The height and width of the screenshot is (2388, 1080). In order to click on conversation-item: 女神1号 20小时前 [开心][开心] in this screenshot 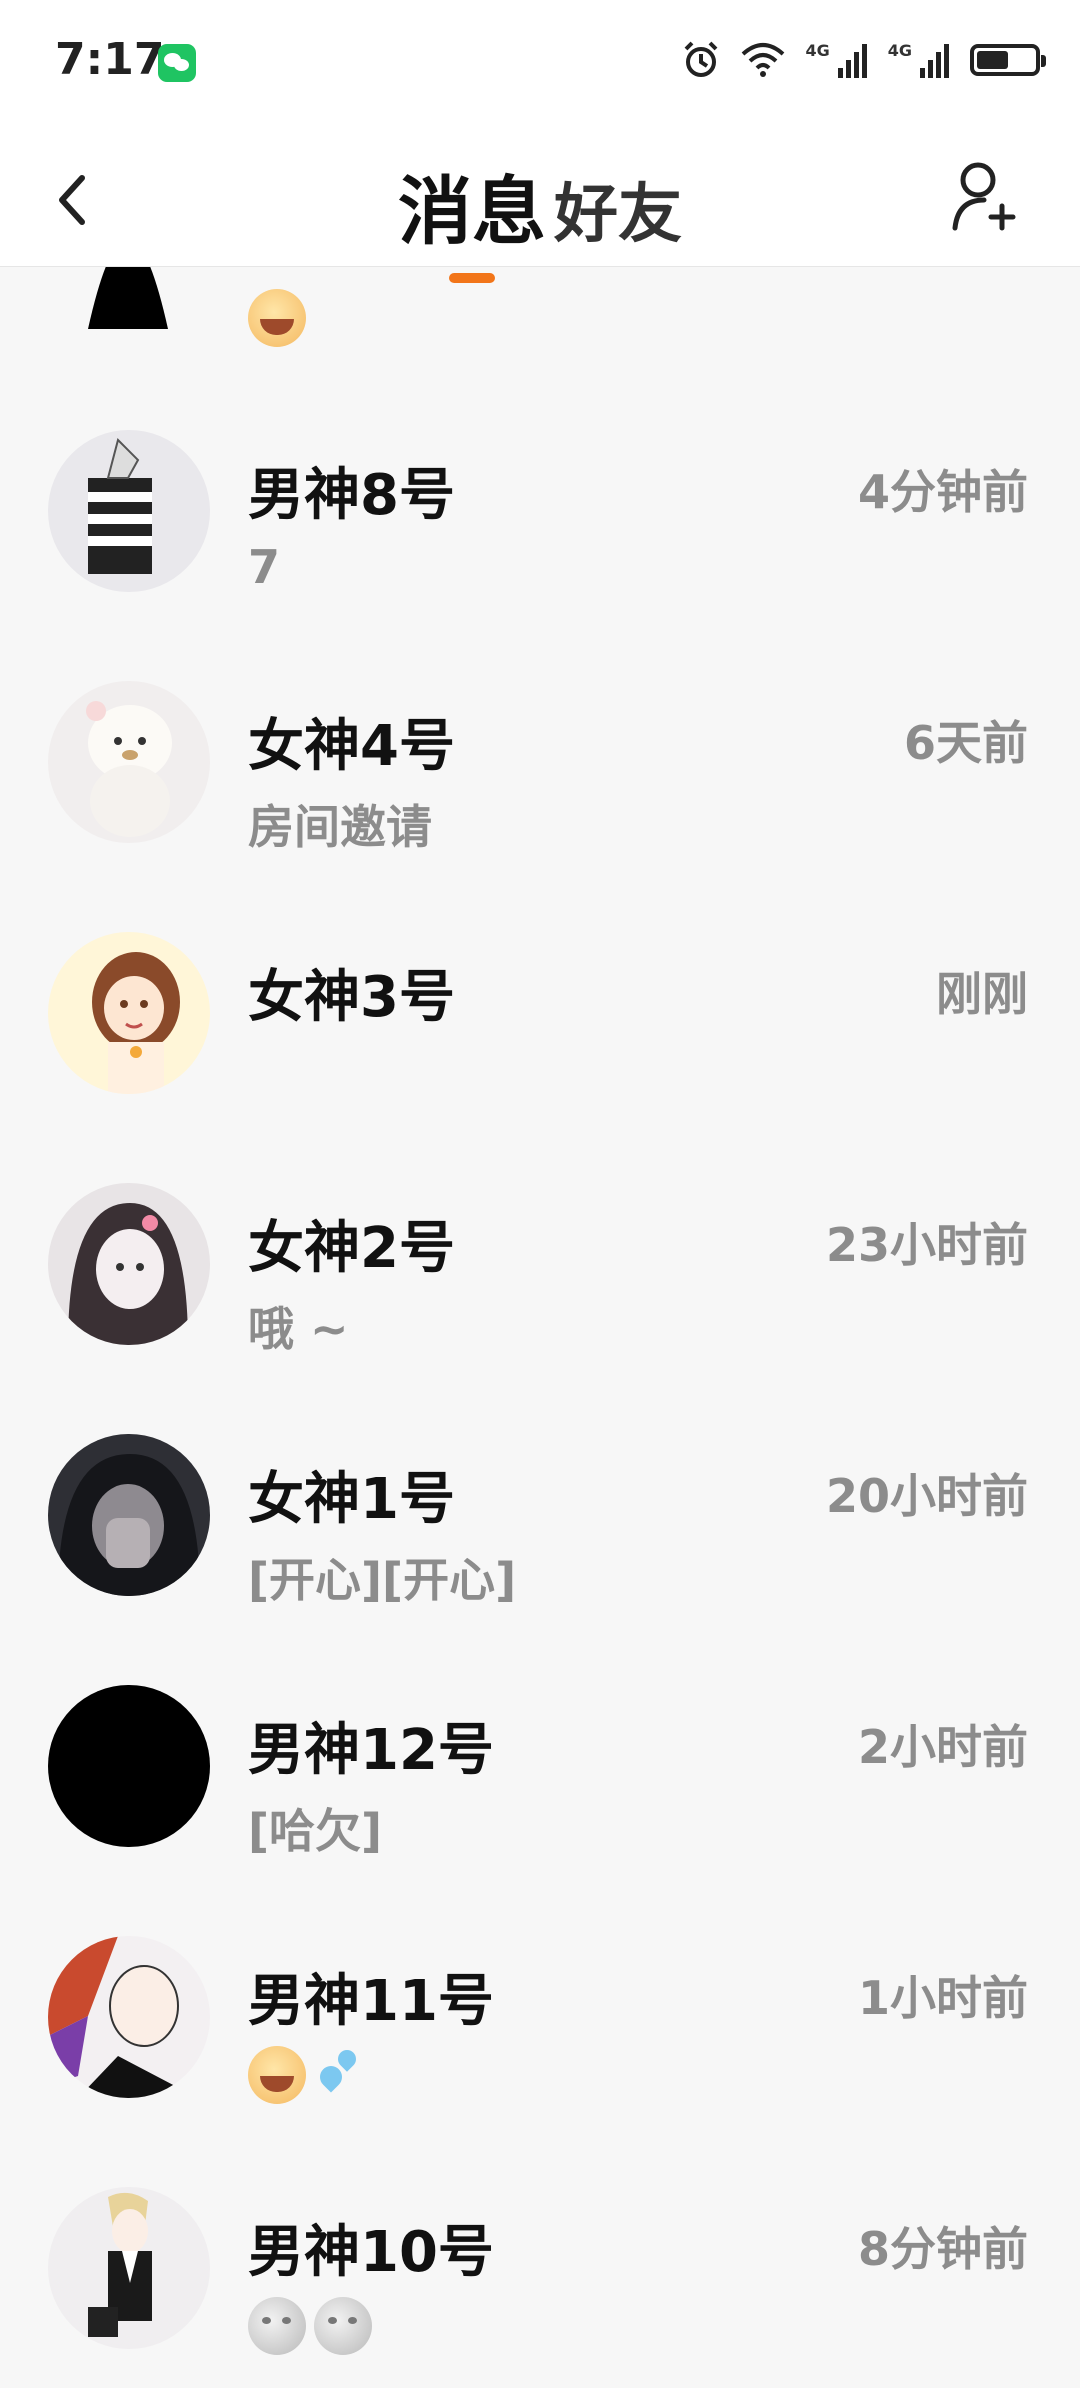, I will do `click(540, 1559)`.